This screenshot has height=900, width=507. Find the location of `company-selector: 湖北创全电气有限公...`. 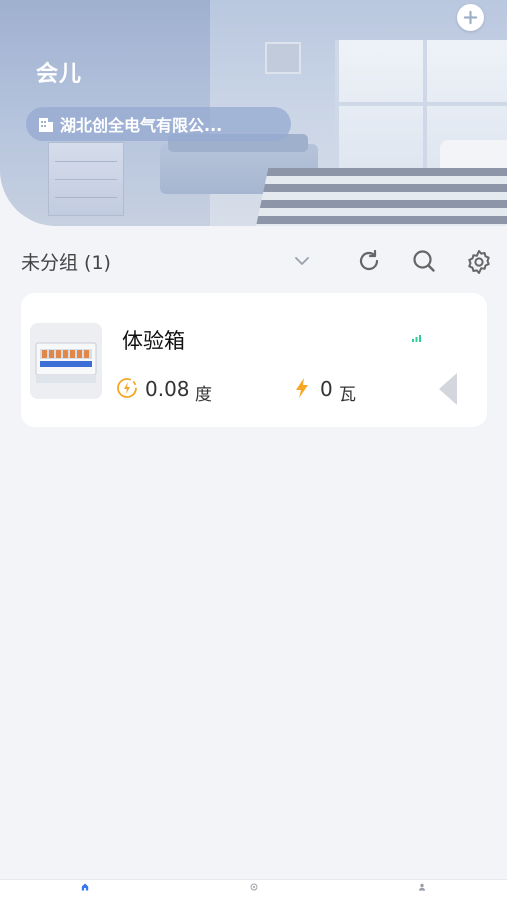

company-selector: 湖北创全电气有限公... is located at coordinates (158, 124).